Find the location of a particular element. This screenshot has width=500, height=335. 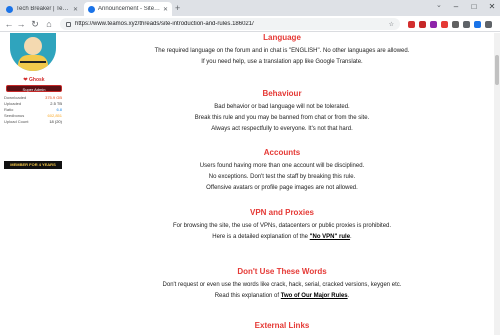

new-tab-button: + is located at coordinates (177, 8).